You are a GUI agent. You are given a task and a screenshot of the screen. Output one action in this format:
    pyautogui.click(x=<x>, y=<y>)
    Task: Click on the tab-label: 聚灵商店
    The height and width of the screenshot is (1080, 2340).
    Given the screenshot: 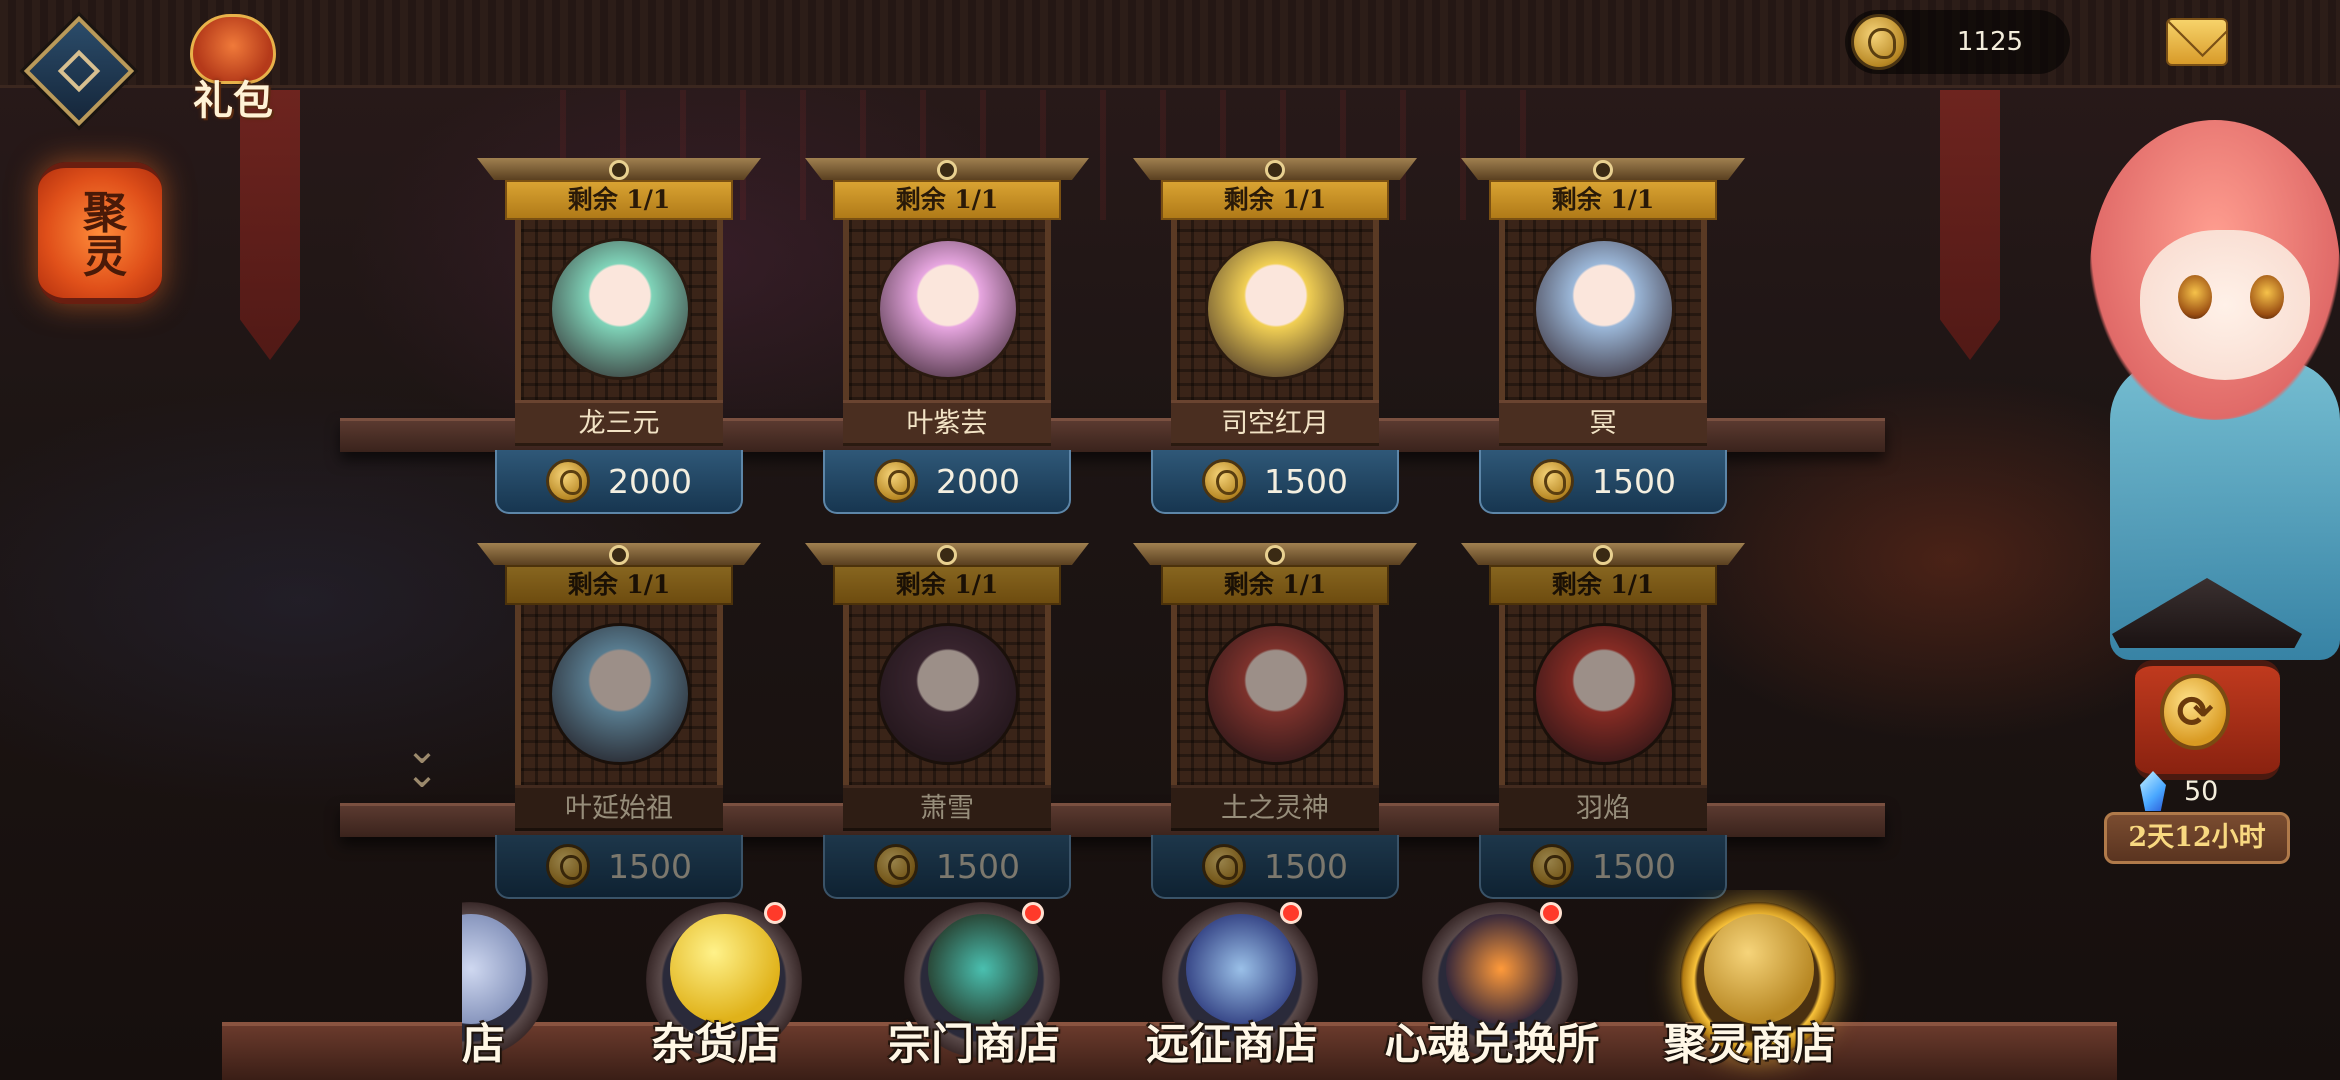 What is the action you would take?
    pyautogui.click(x=1750, y=1045)
    